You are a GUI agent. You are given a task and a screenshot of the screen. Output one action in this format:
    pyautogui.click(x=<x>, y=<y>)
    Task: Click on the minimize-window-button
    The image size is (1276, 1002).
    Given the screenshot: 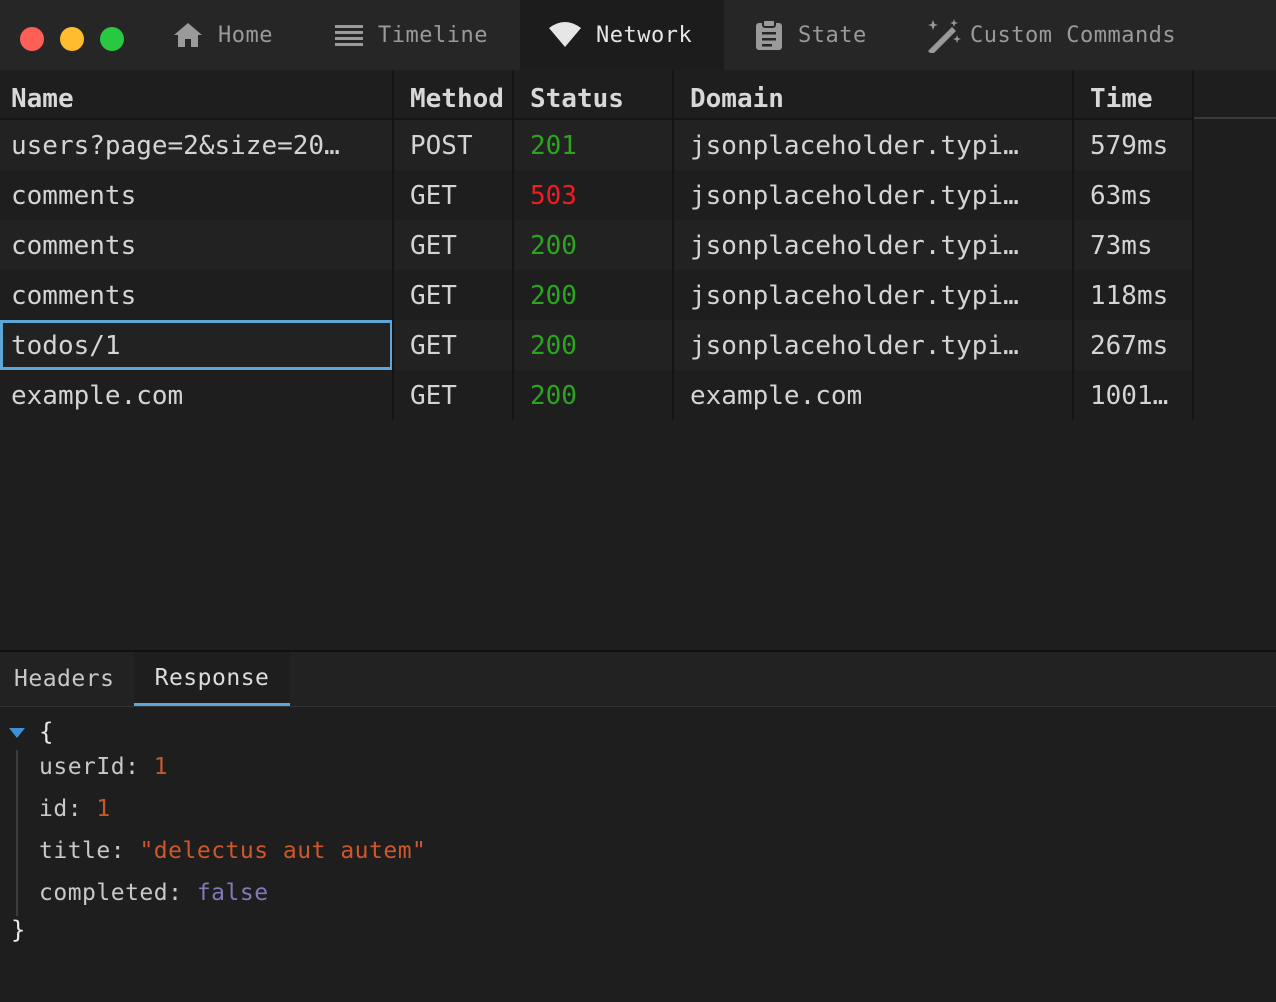 What is the action you would take?
    pyautogui.click(x=72, y=39)
    